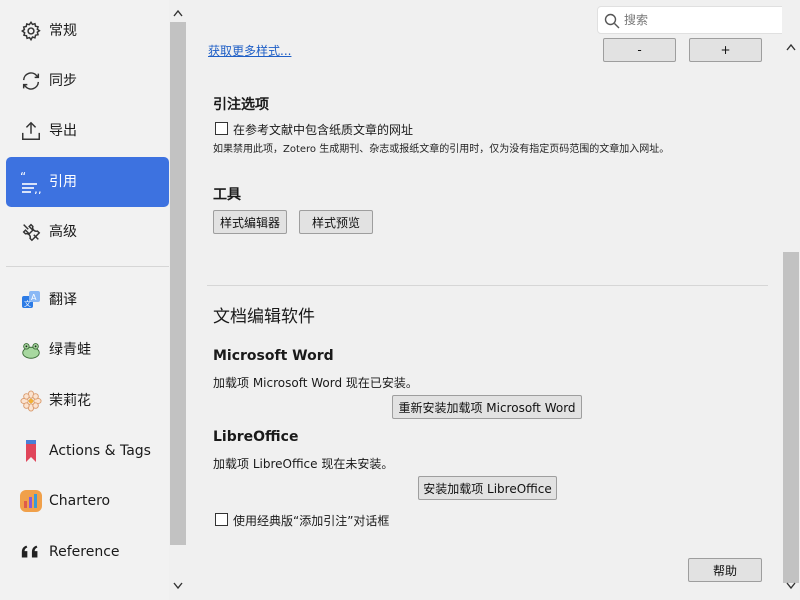  I want to click on main-scrollbar-thumb, so click(791, 417).